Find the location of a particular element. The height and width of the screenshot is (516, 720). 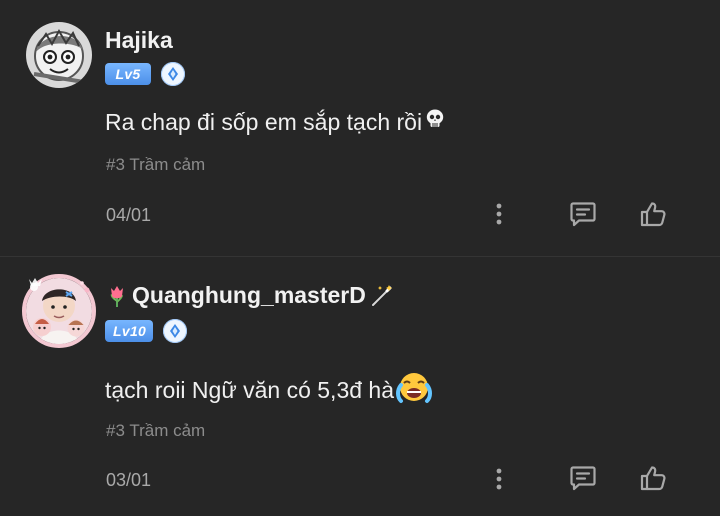

avatar-image is located at coordinates (59, 55).